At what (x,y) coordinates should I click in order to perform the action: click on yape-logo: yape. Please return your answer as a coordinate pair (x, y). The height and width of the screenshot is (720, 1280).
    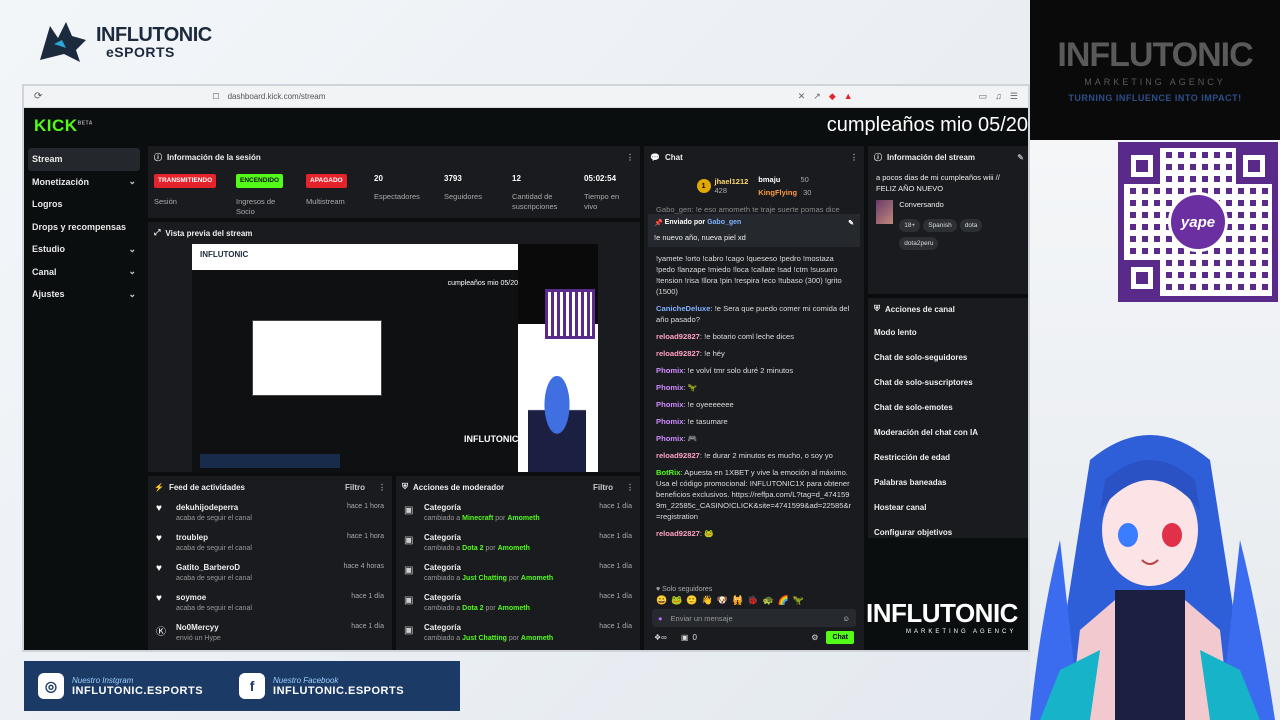
    Looking at the image, I should click on (1198, 222).